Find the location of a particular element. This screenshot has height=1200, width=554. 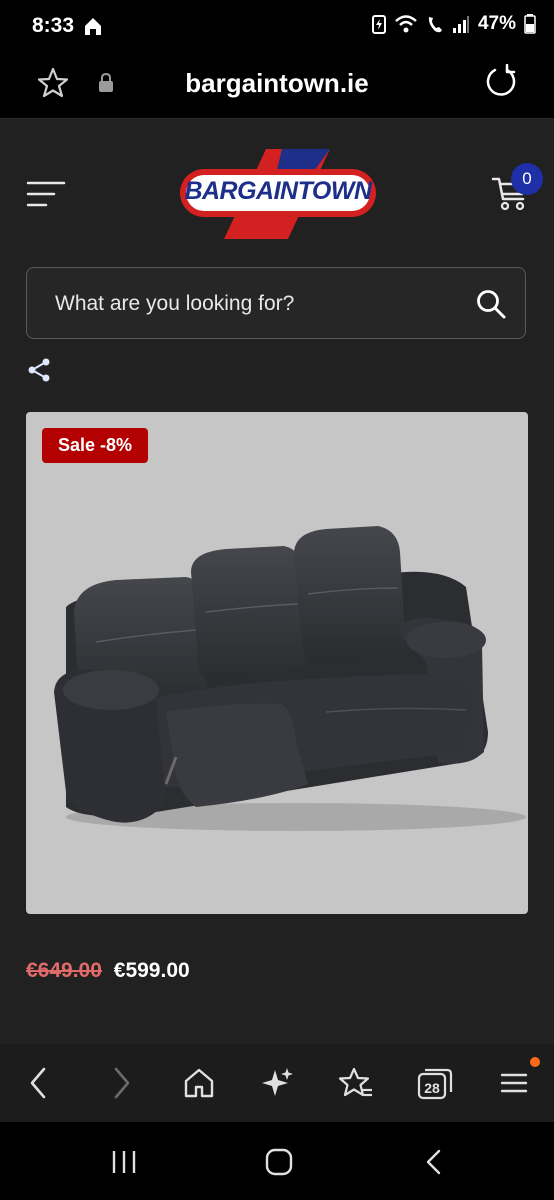

status-icons: 47% is located at coordinates (453, 24).